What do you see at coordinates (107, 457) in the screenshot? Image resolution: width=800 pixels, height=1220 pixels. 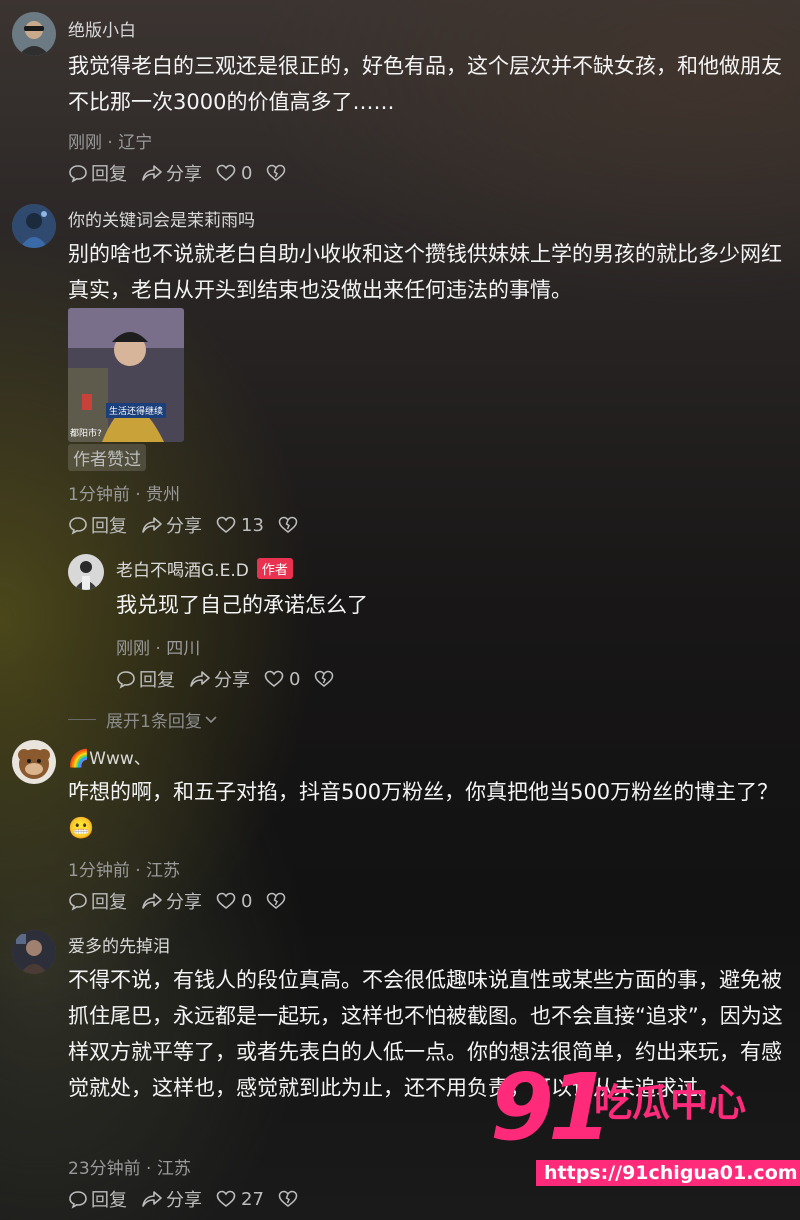 I see `author-liked-badge: 作者赞过` at bounding box center [107, 457].